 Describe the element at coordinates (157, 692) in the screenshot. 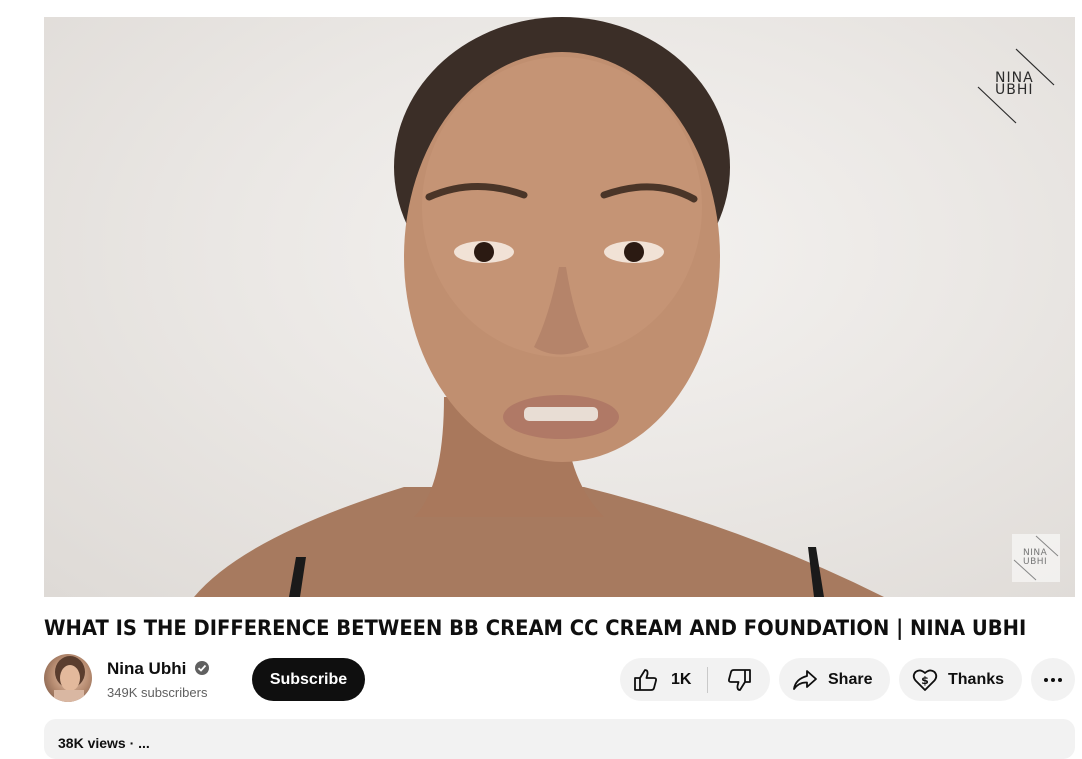

I see `subscriber-count: 349K subscribers` at that location.